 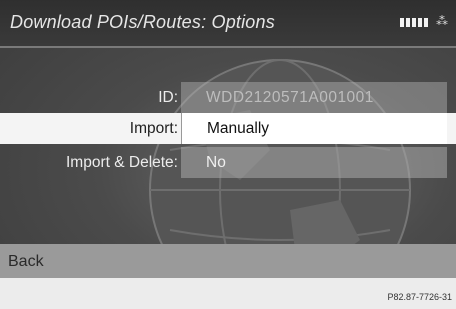 What do you see at coordinates (168, 97) in the screenshot?
I see `id-label: ID:` at bounding box center [168, 97].